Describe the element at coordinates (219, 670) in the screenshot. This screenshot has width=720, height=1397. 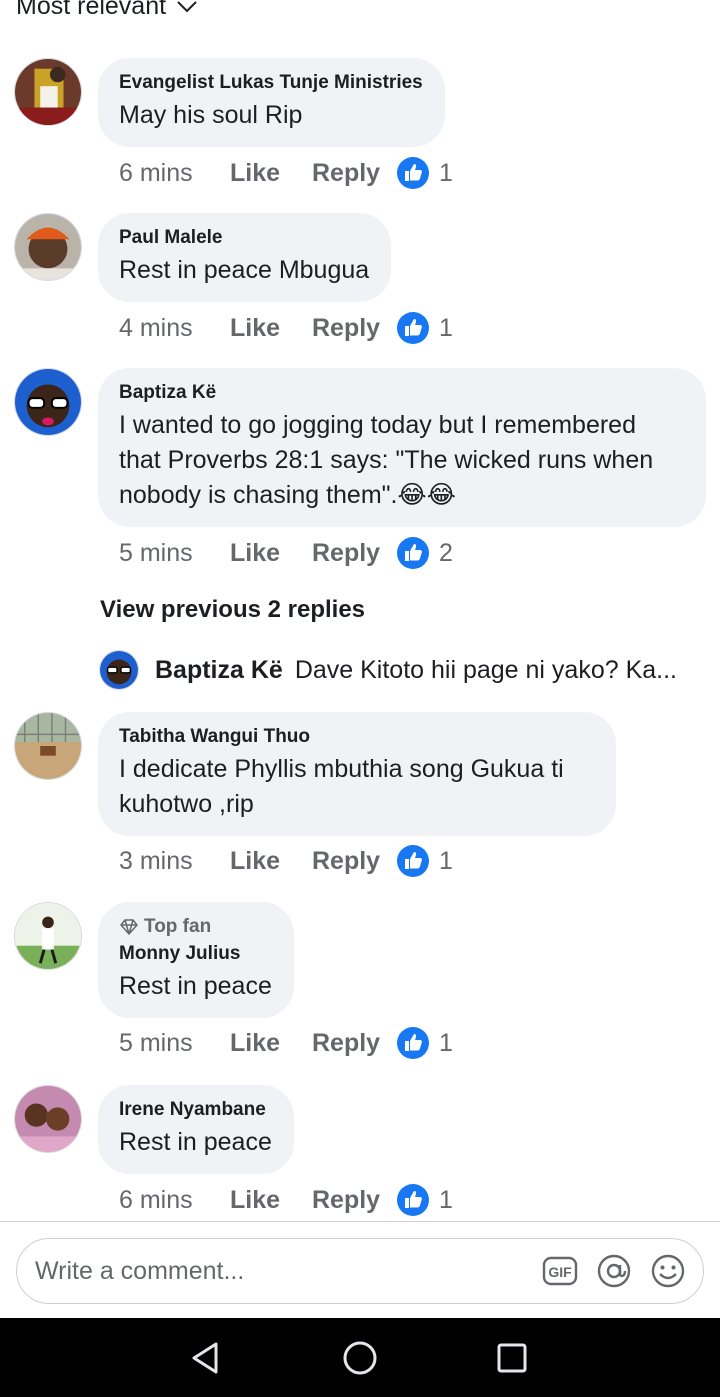
I see `reply-author: Baptiza Kë` at that location.